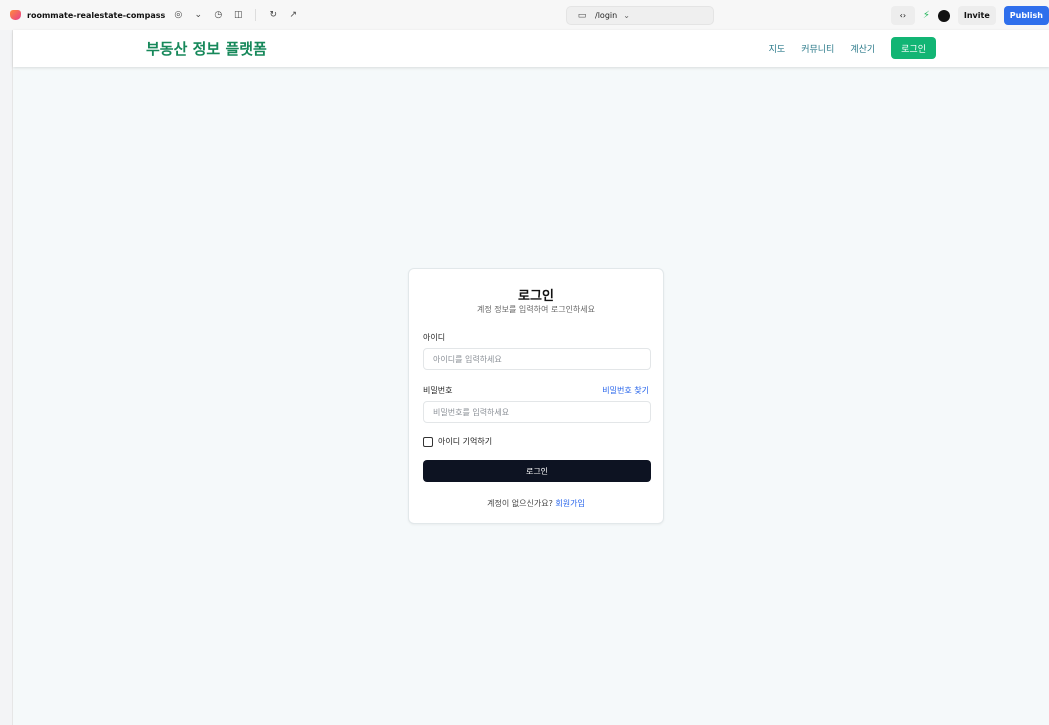 This screenshot has height=725, width=1049. I want to click on url-text: /login, so click(606, 15).